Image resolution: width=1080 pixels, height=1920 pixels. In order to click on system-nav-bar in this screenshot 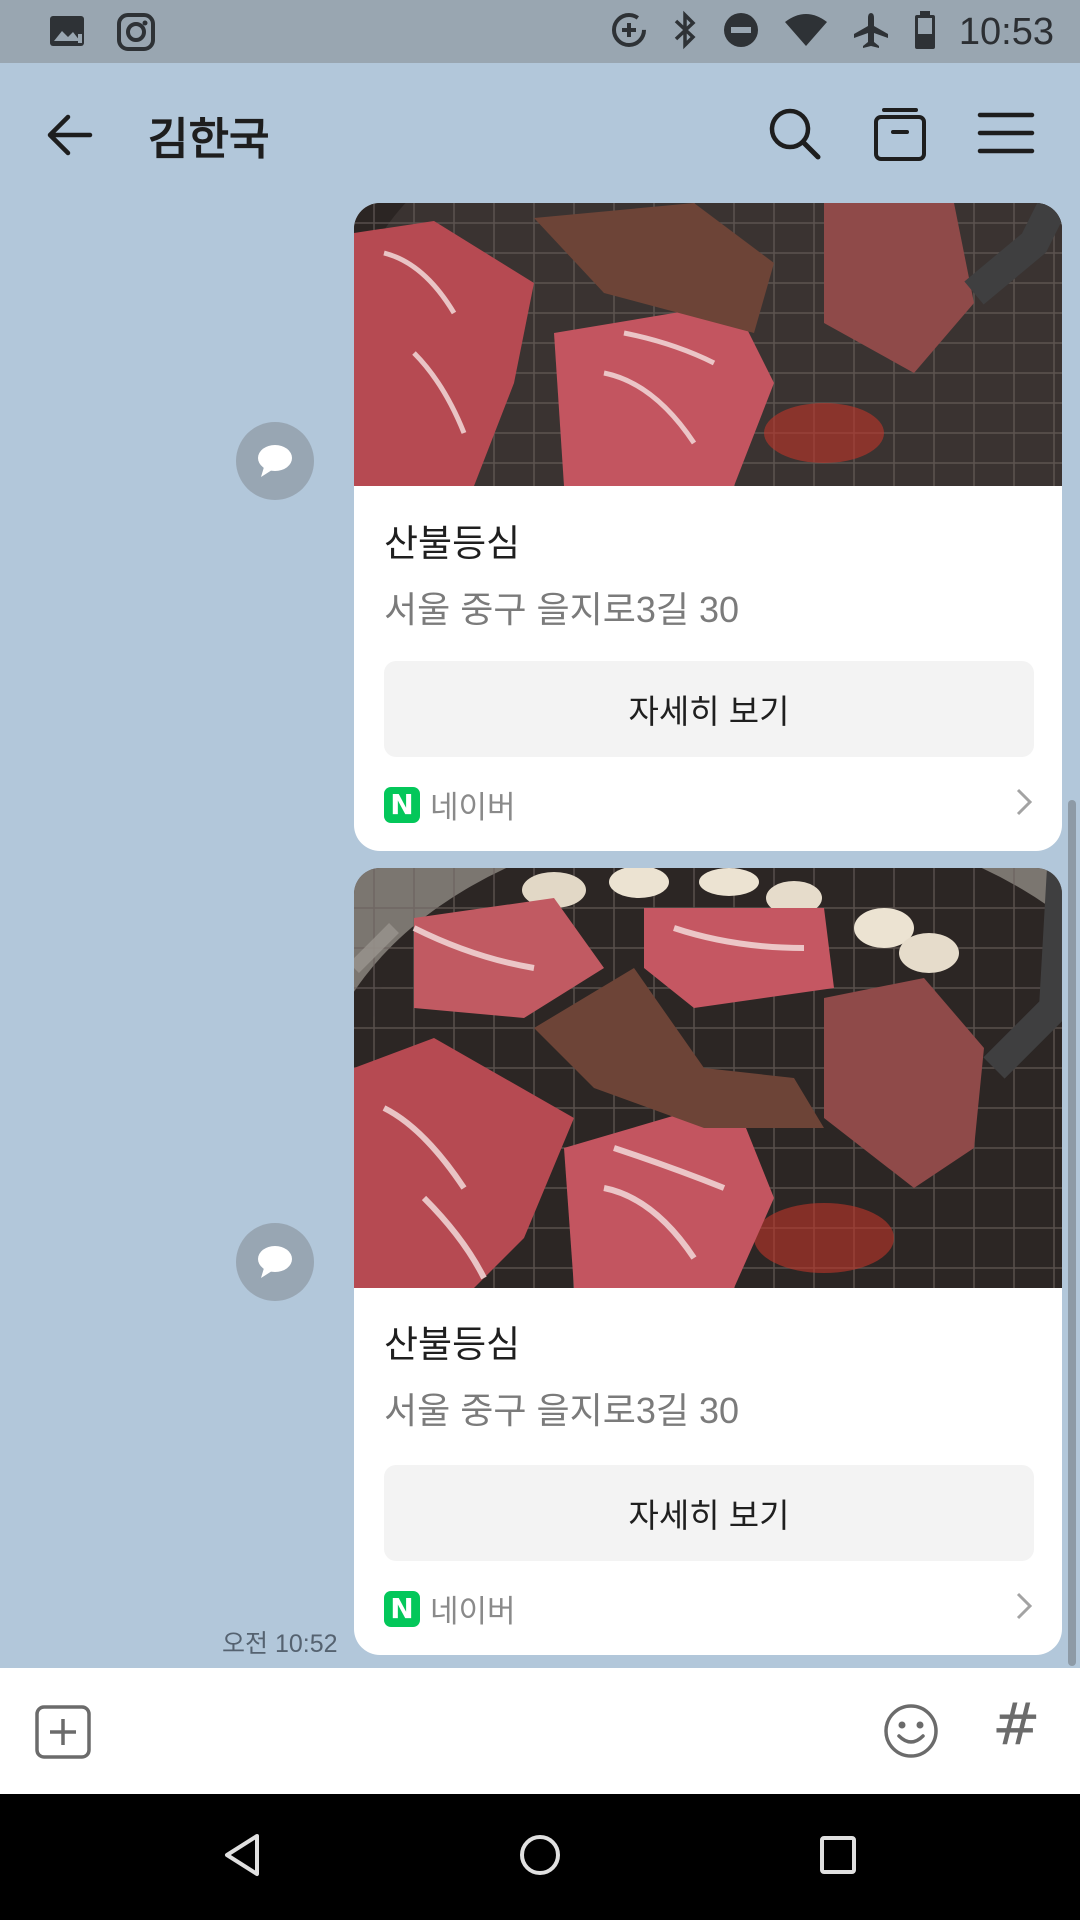, I will do `click(540, 1857)`.